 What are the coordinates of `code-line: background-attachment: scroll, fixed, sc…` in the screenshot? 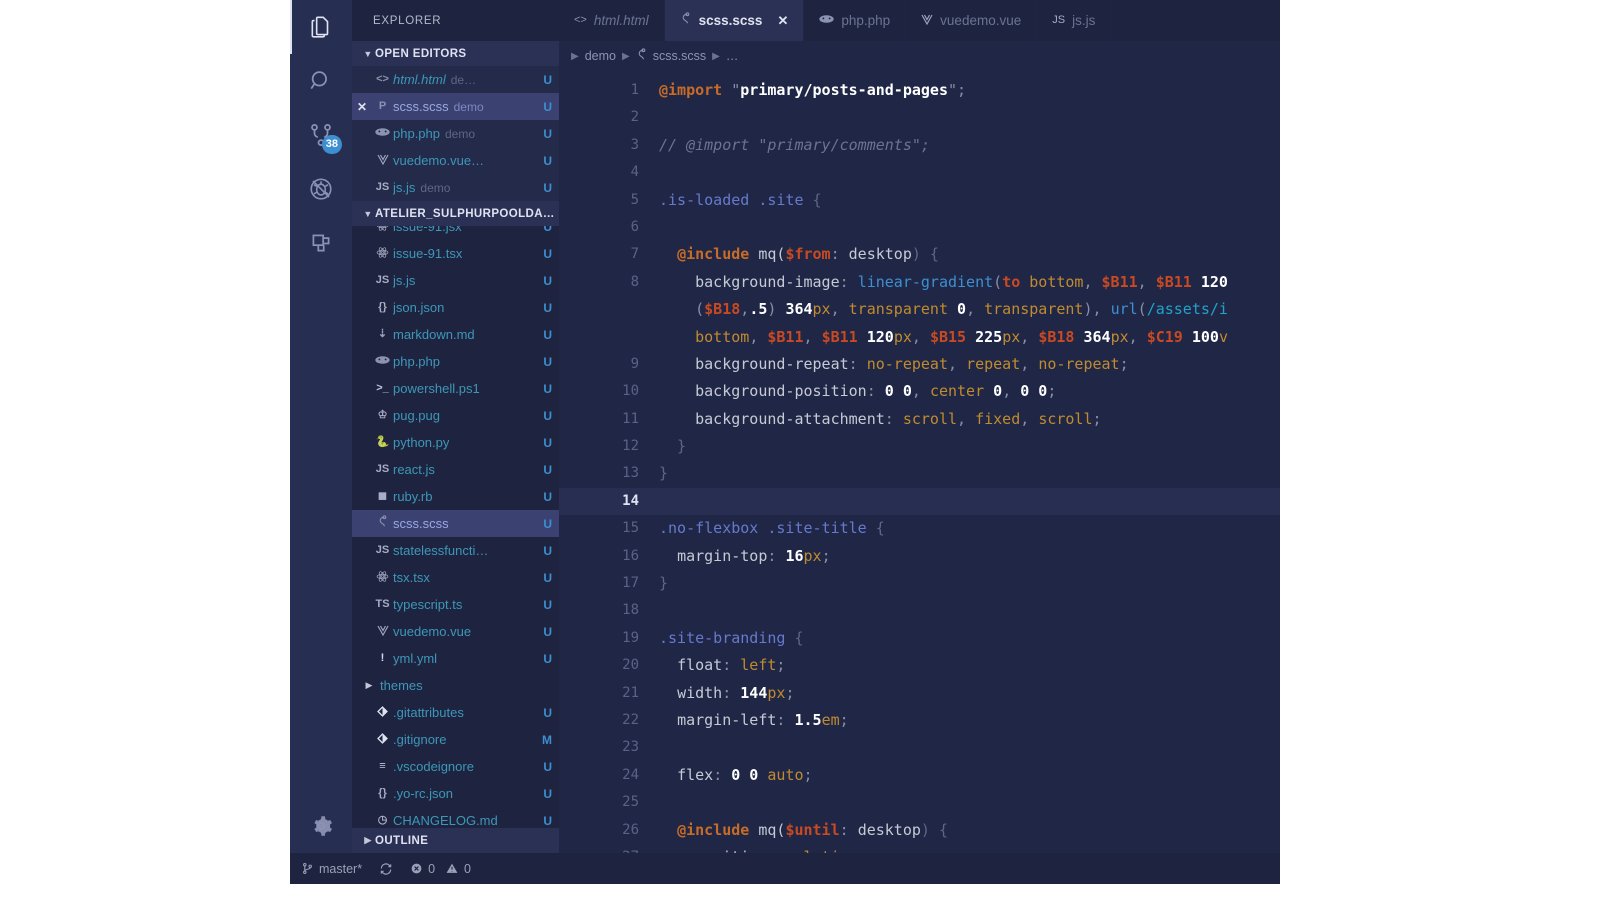 It's located at (964, 419).